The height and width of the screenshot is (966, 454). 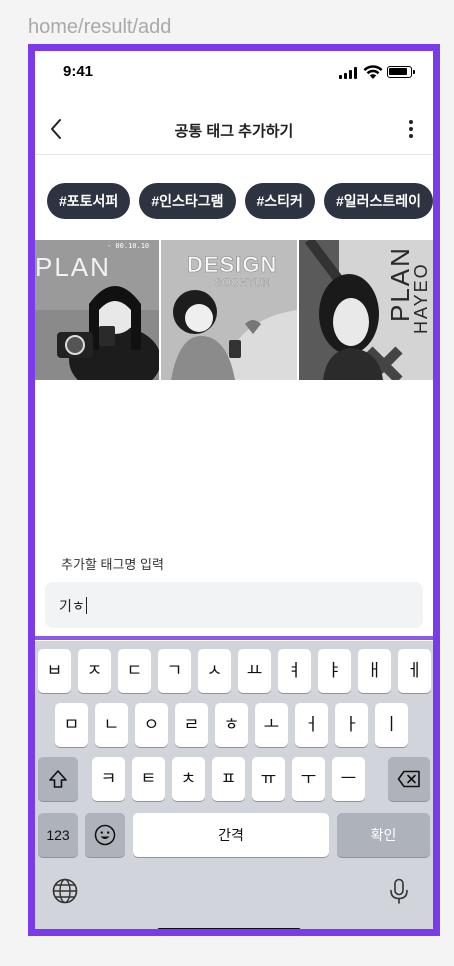 I want to click on numbers-key-label: 123, so click(x=58, y=835).